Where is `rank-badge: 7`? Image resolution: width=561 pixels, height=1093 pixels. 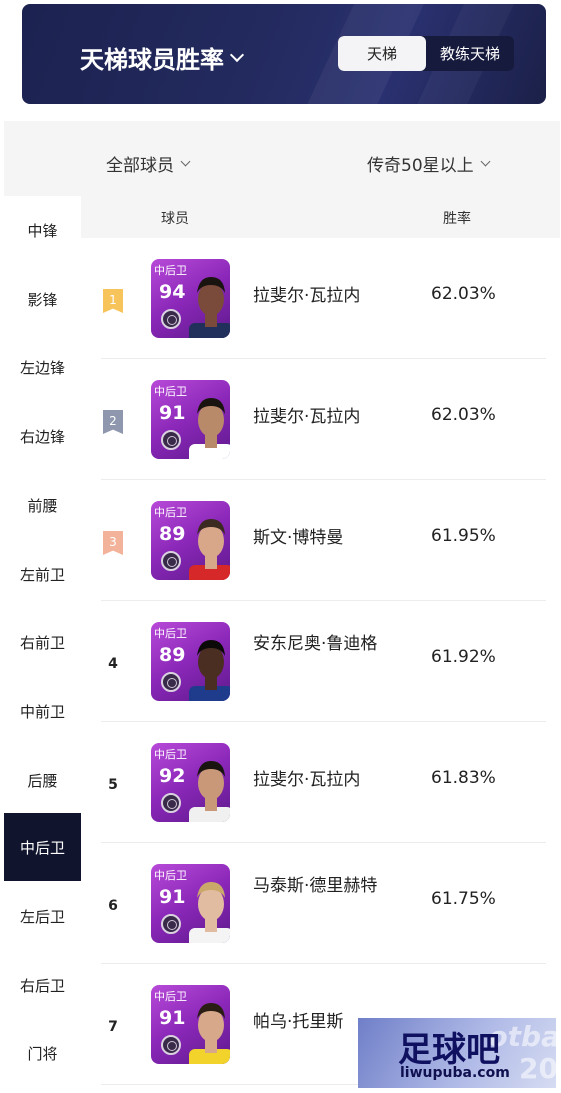
rank-badge: 7 is located at coordinates (113, 1027).